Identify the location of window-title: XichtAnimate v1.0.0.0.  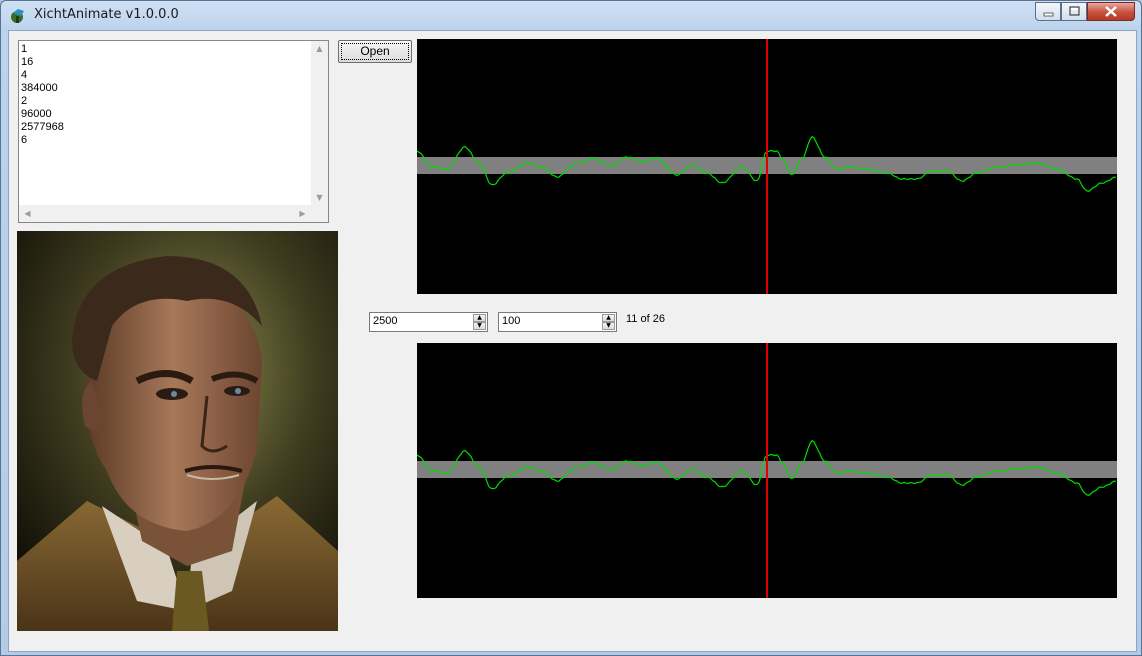
(106, 14).